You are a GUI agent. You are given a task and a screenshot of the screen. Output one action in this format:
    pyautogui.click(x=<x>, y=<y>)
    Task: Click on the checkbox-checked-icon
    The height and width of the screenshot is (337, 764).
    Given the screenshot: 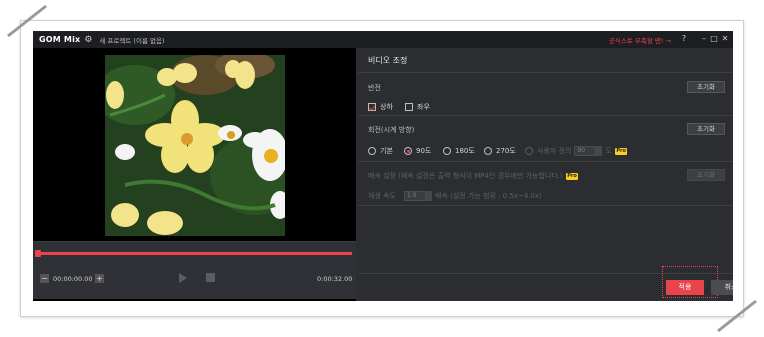 What is the action you would take?
    pyautogui.click(x=372, y=107)
    